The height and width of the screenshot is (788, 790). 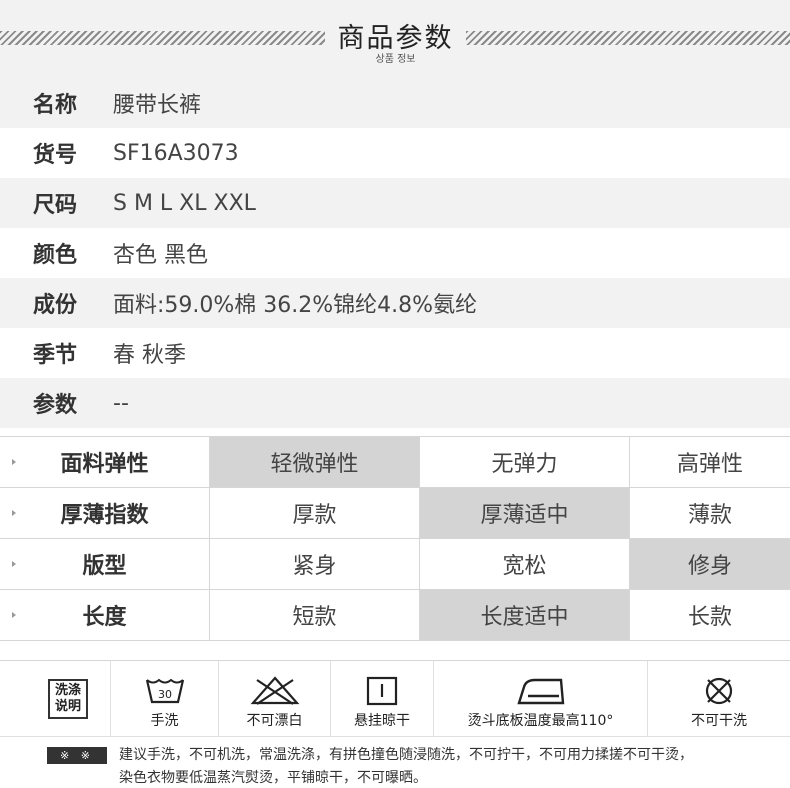 I want to click on hand-wash-icon: 30, so click(x=164, y=691).